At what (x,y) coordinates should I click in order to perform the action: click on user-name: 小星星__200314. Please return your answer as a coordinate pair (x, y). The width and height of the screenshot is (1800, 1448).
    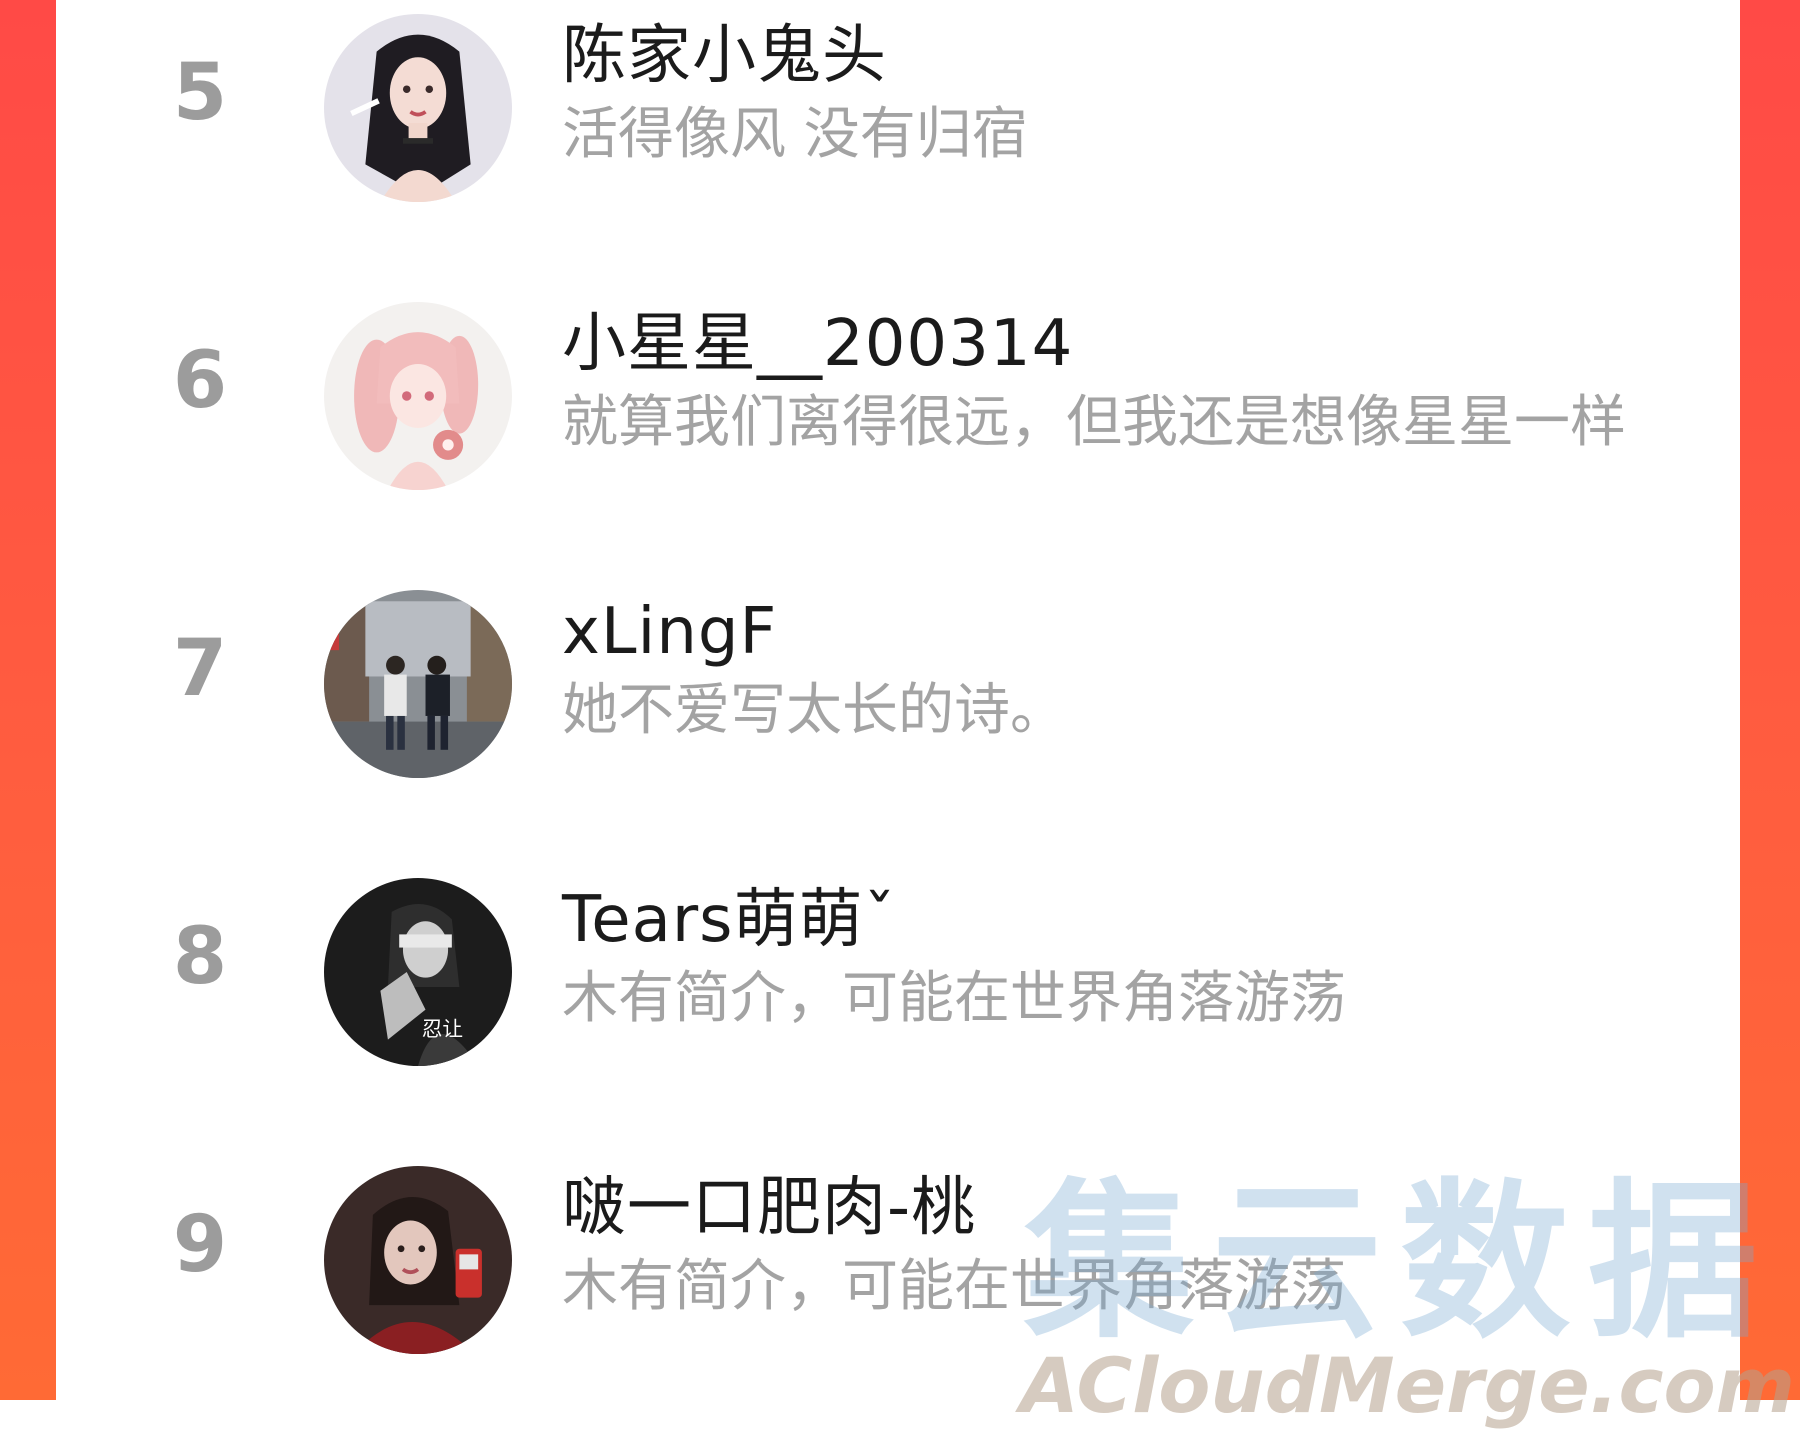
    Looking at the image, I should click on (817, 344).